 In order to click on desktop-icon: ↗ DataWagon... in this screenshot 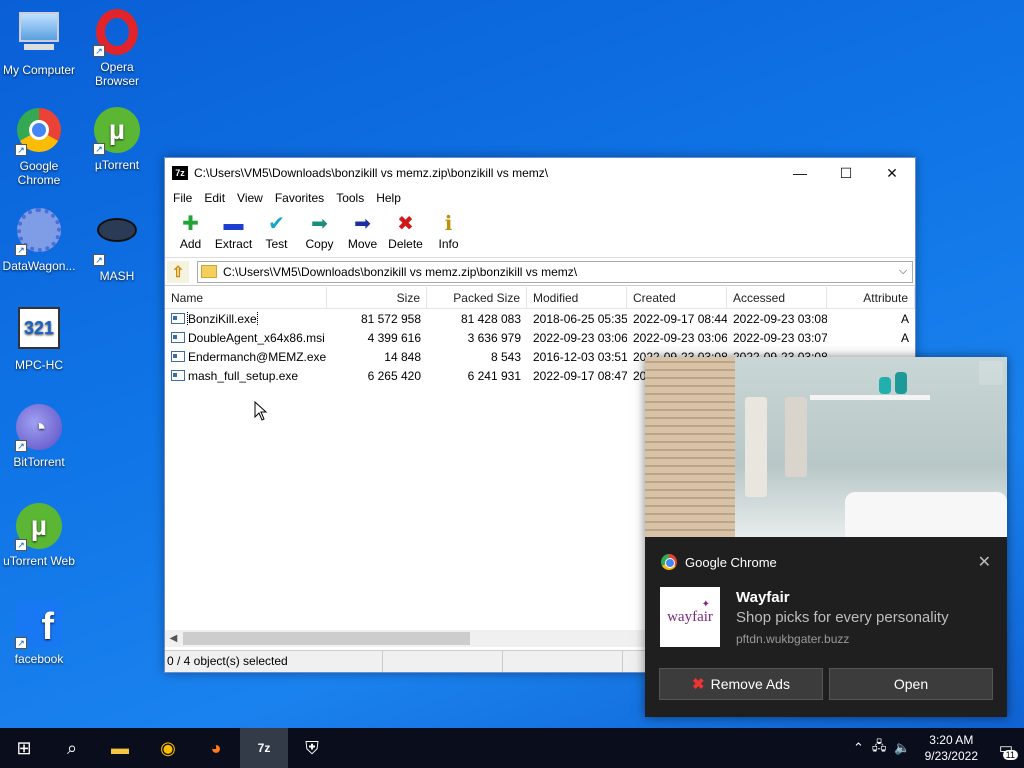, I will do `click(39, 239)`.